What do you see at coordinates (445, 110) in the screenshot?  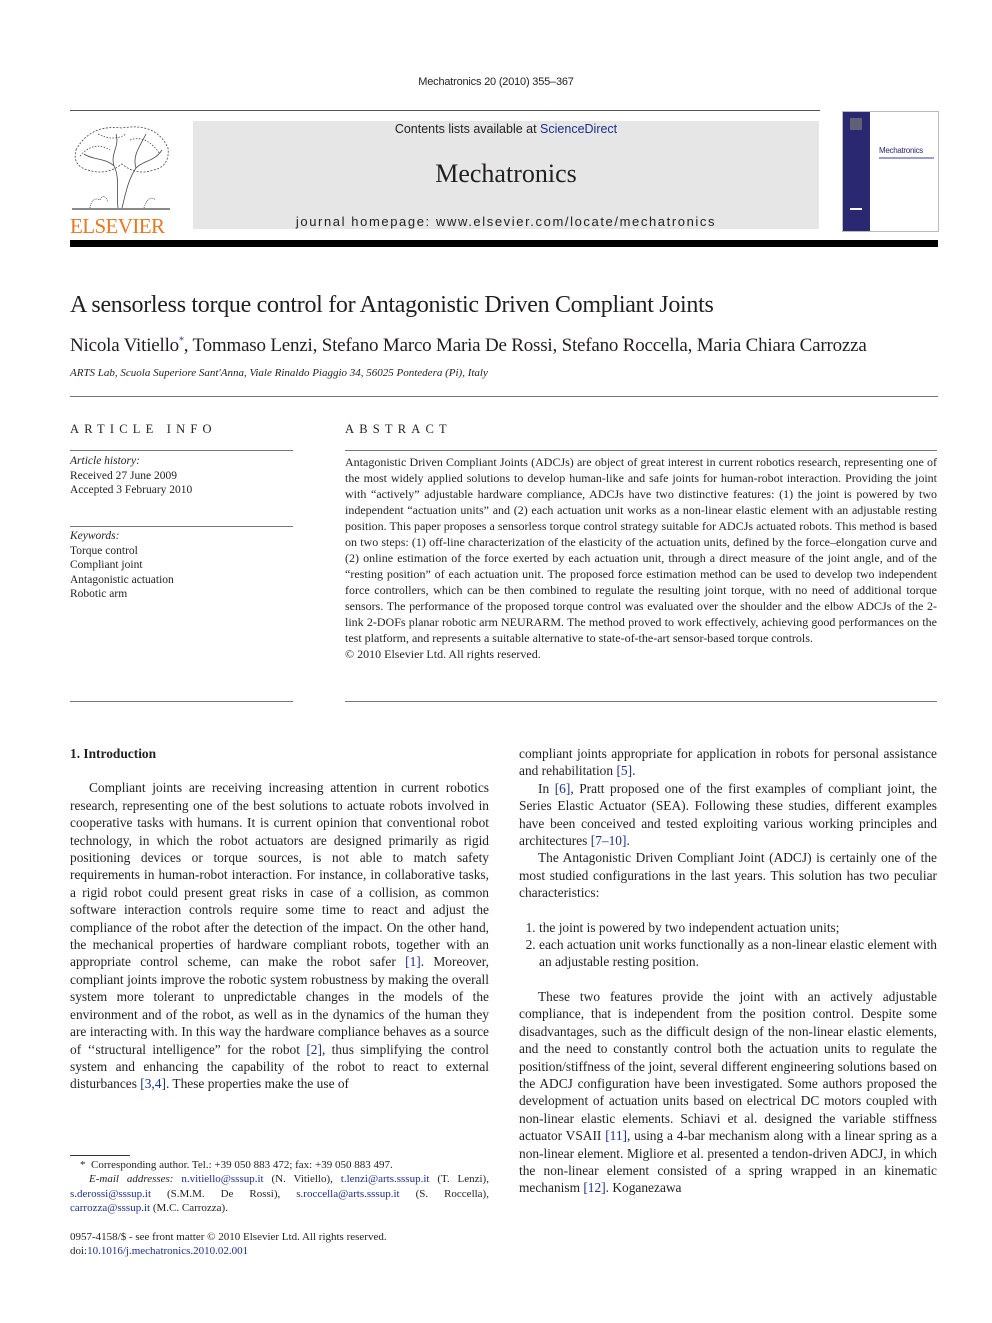 I see `header-rule` at bounding box center [445, 110].